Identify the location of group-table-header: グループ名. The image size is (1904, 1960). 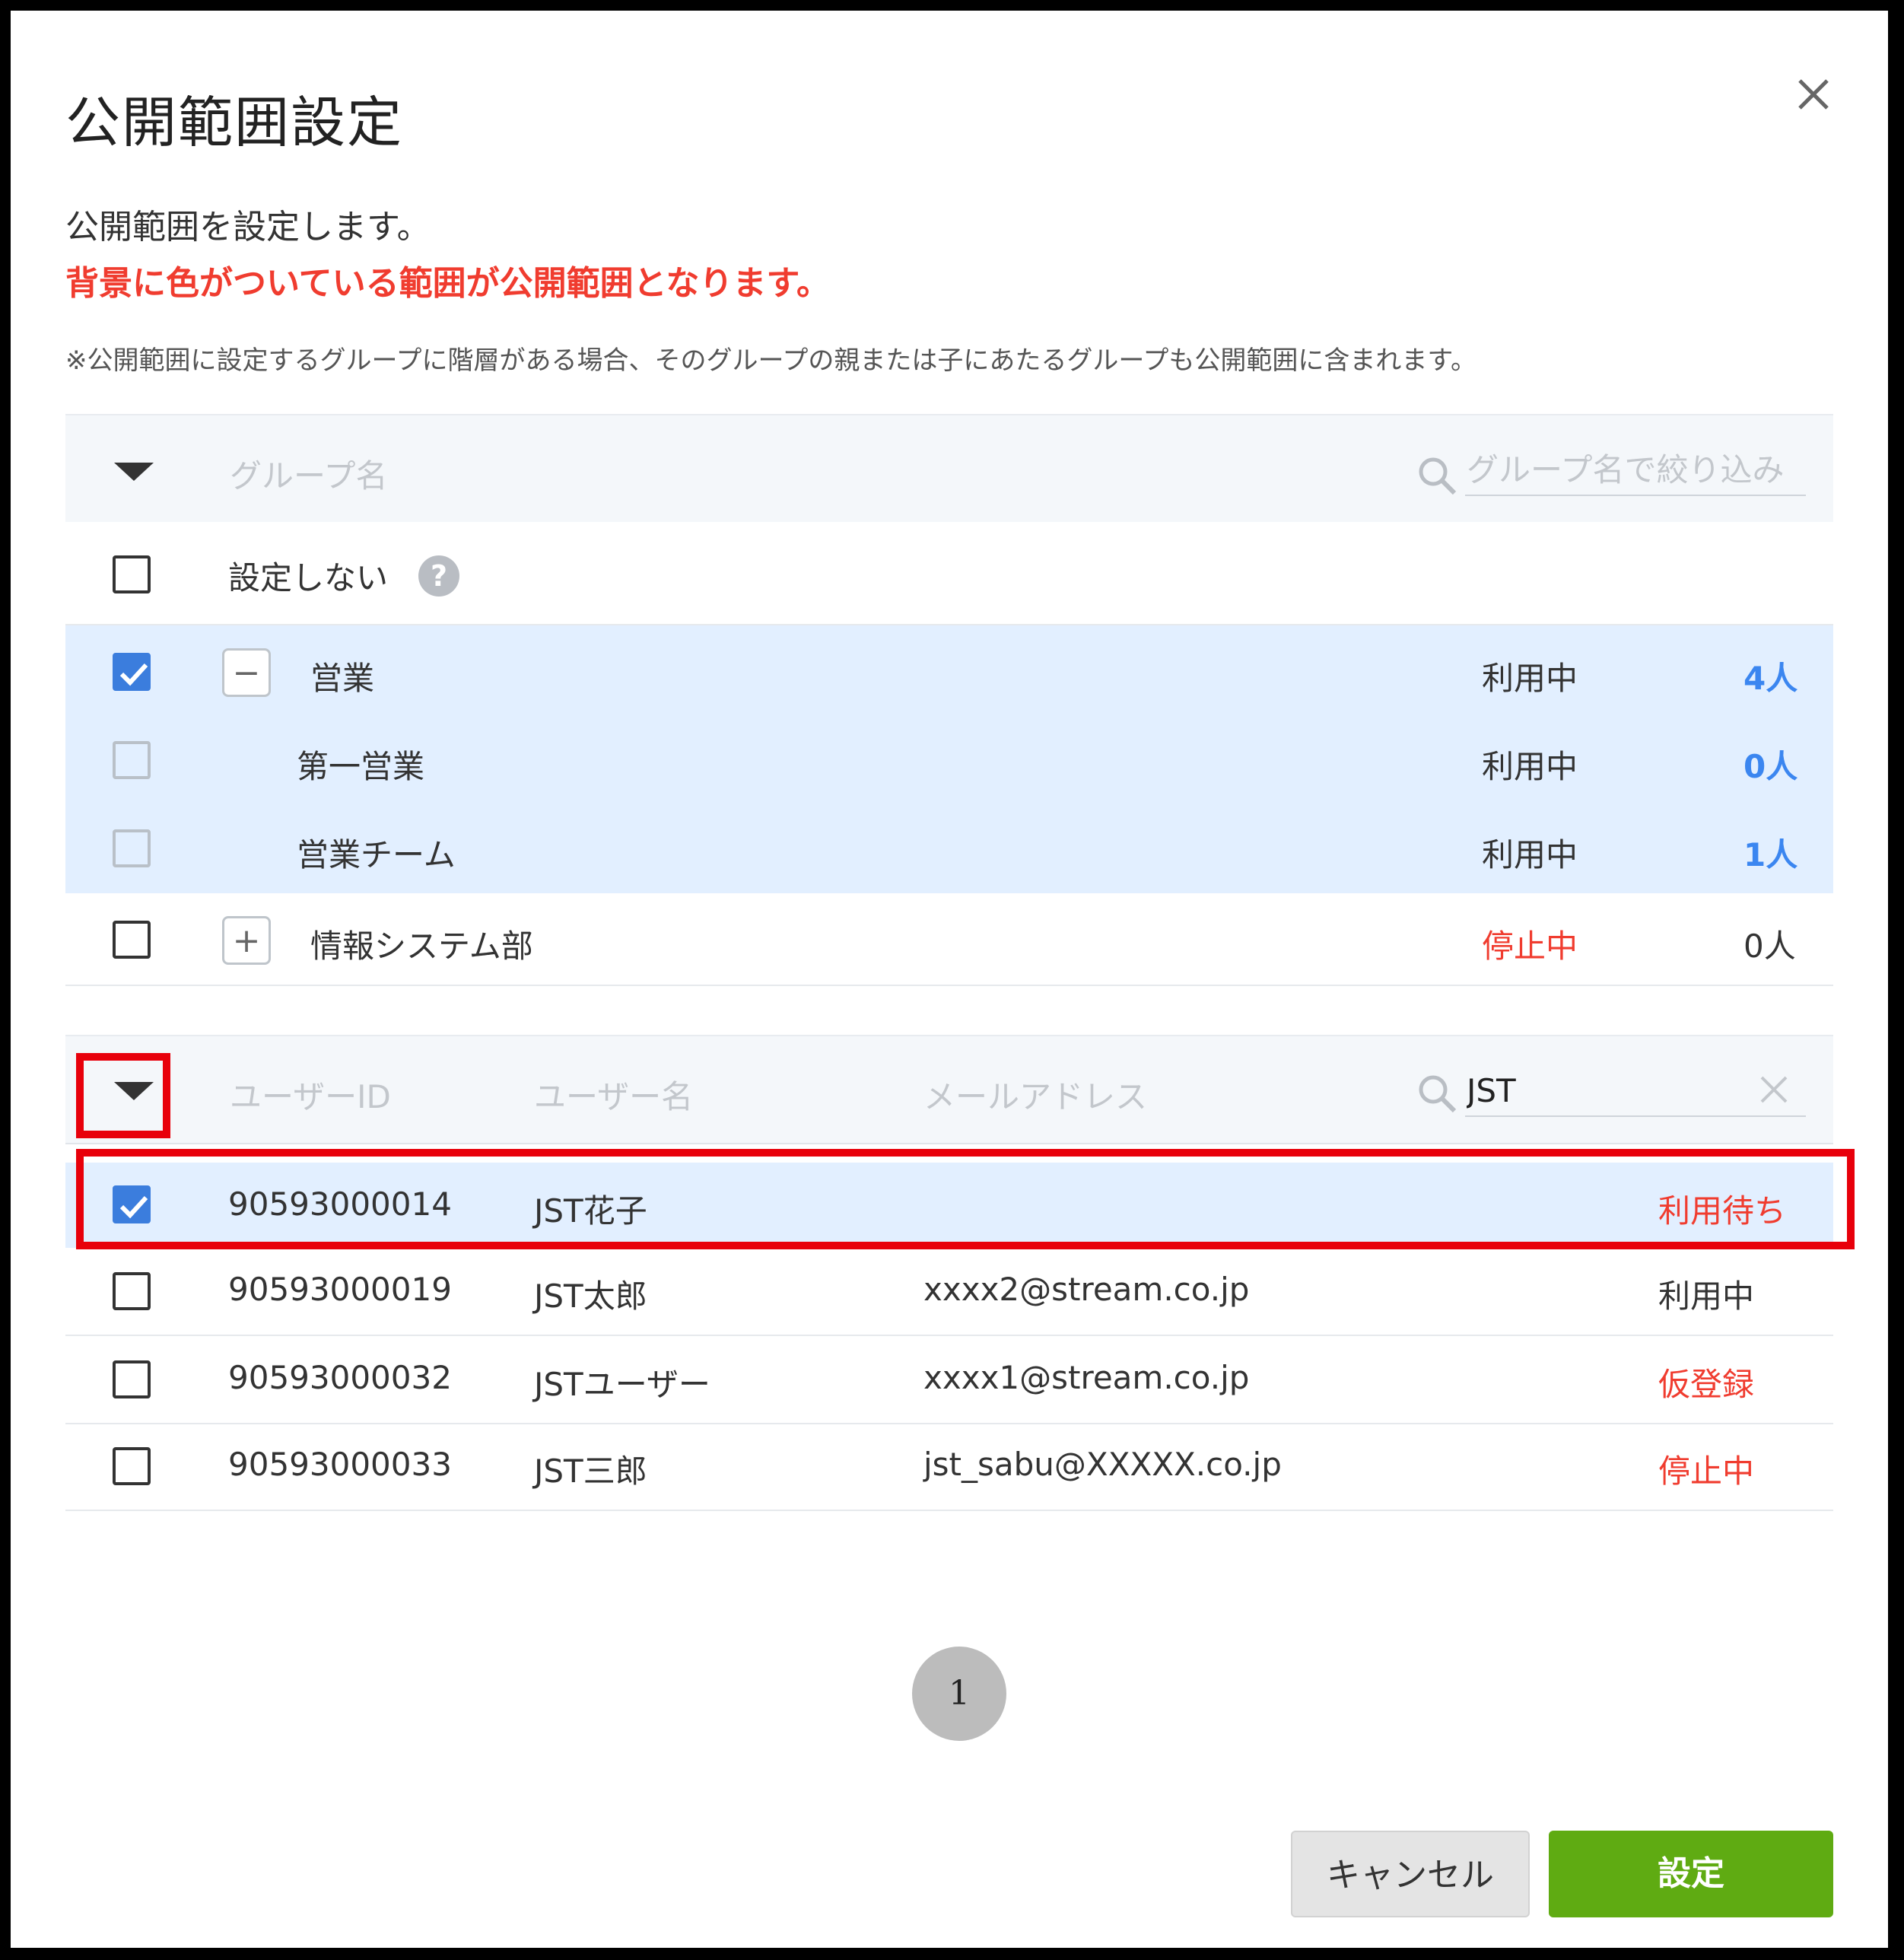
(949, 468).